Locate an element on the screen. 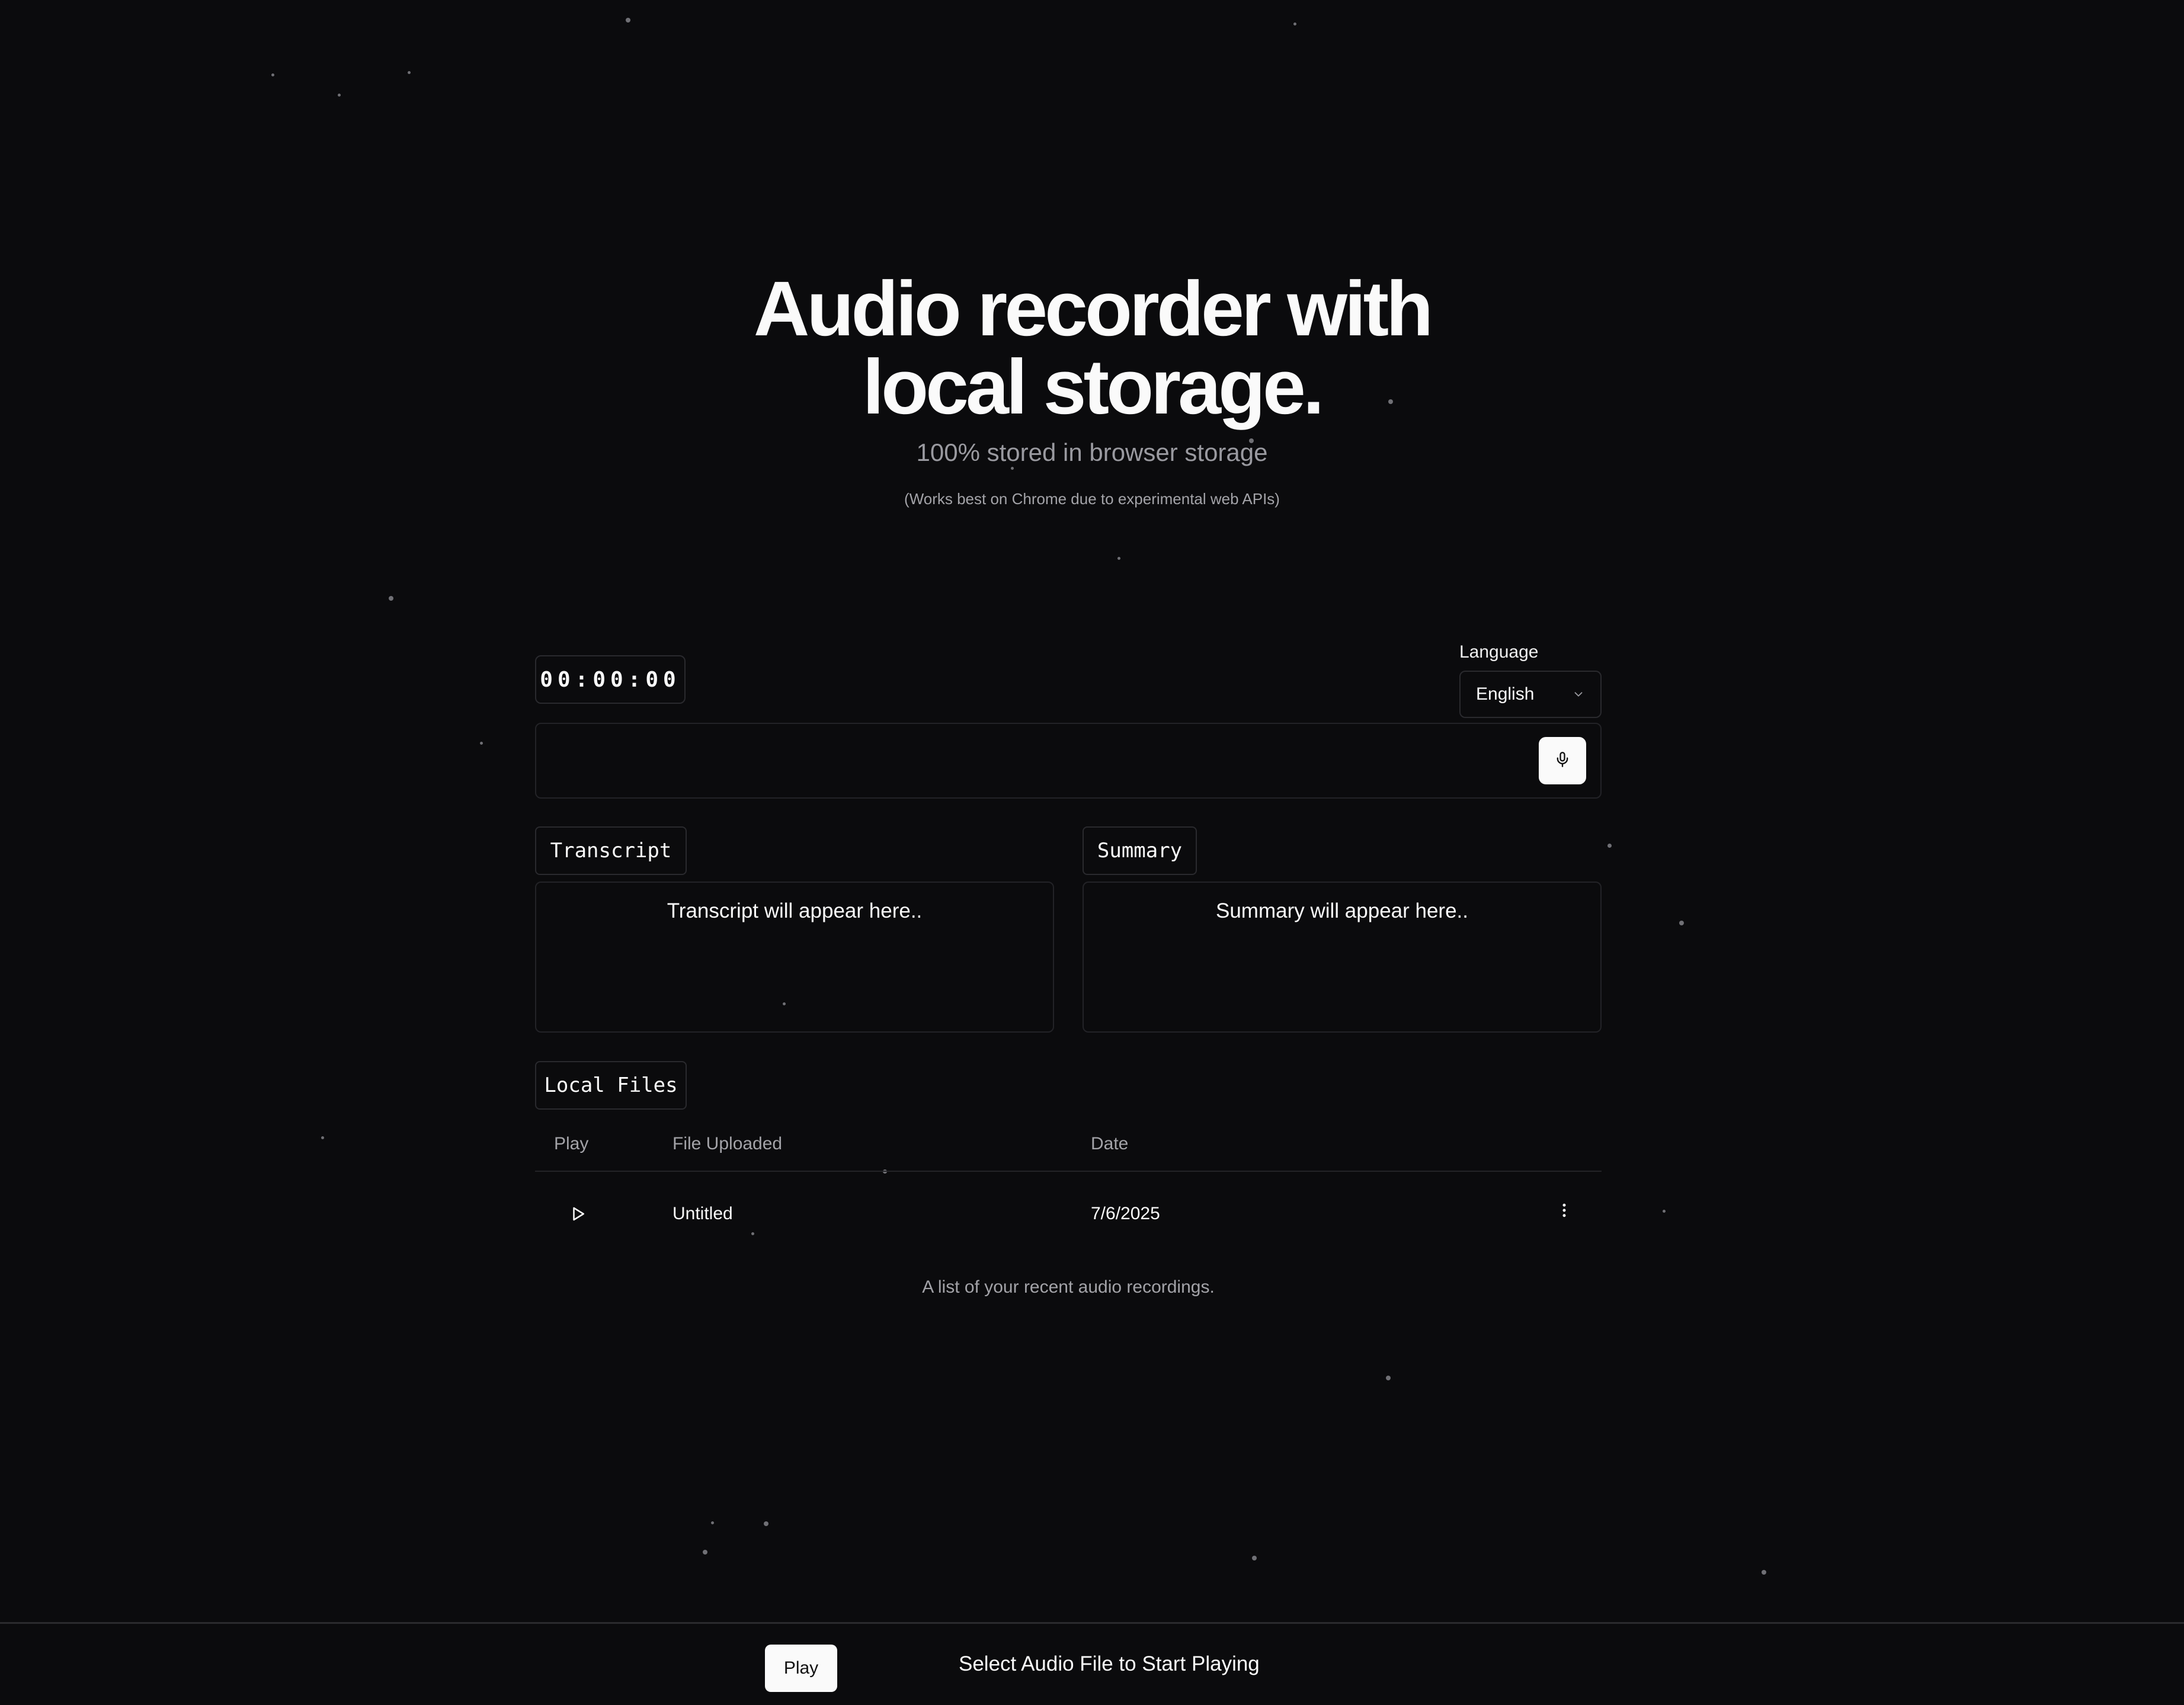 This screenshot has width=2184, height=1705. title-line-2: local storage. is located at coordinates (1093, 386).